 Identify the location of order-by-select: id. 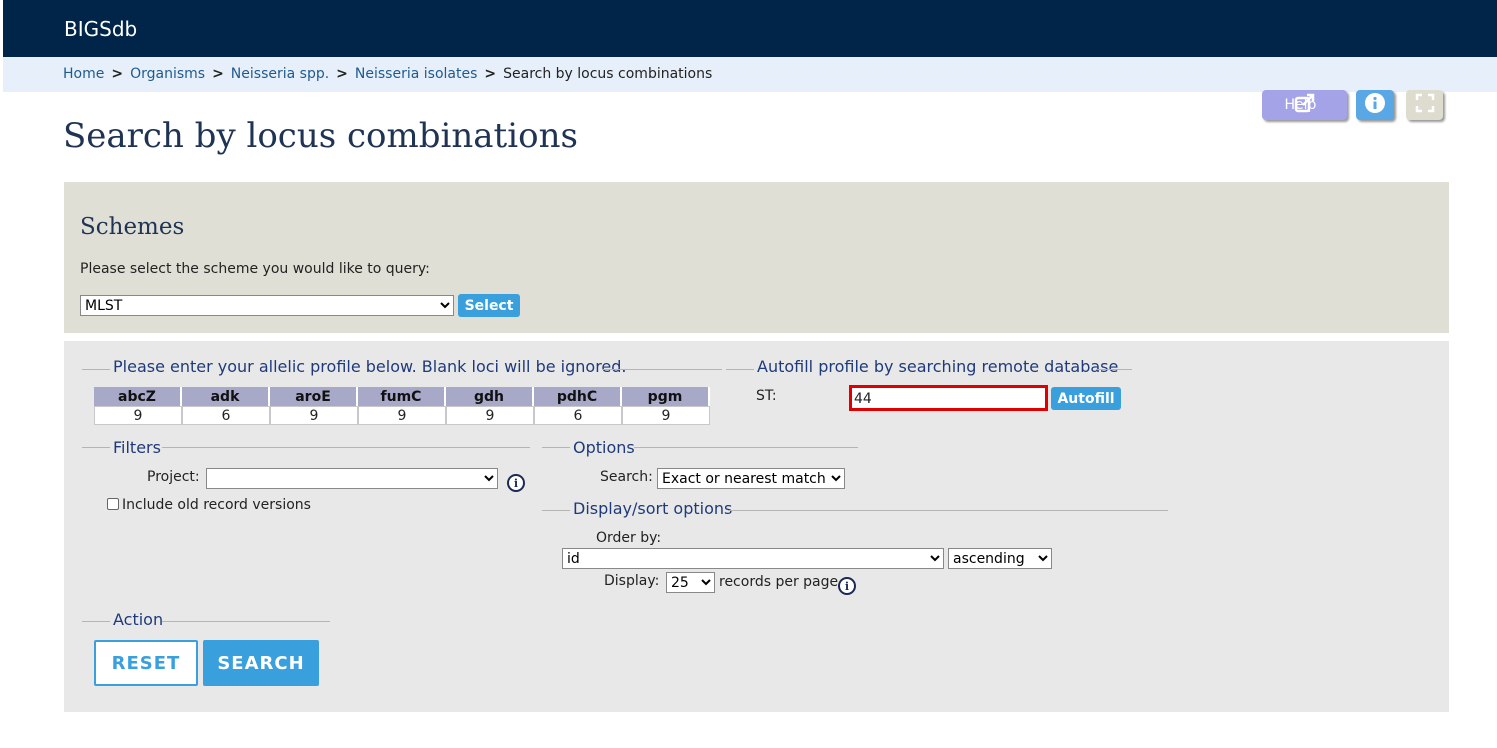
(753, 558).